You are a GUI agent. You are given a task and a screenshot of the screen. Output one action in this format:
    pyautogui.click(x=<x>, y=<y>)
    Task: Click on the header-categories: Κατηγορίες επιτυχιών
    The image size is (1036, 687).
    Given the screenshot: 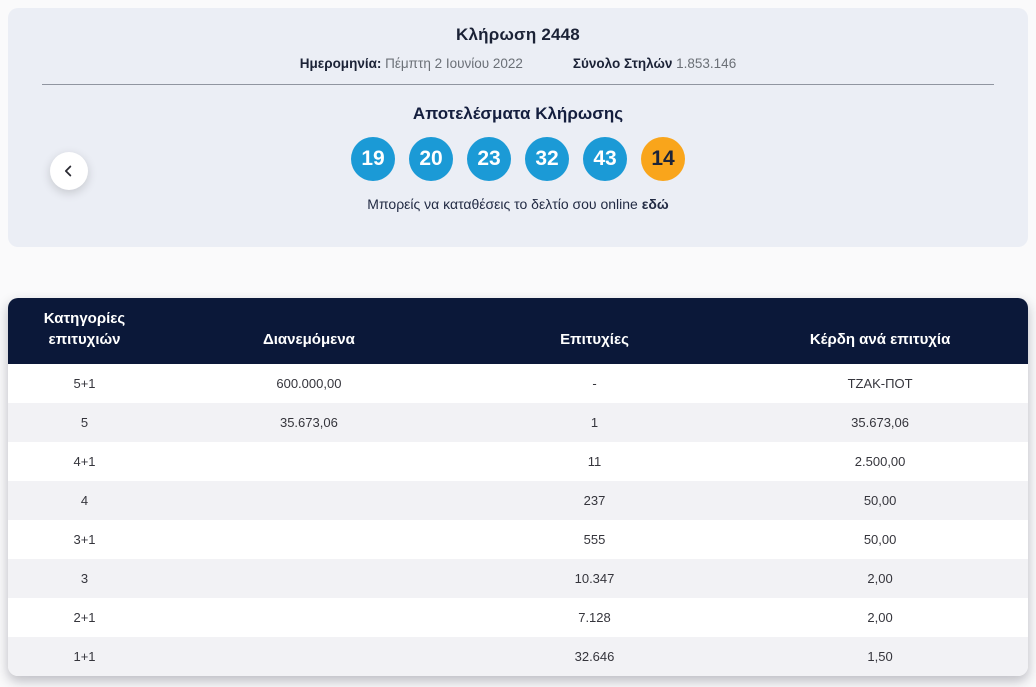 What is the action you would take?
    pyautogui.click(x=84, y=329)
    